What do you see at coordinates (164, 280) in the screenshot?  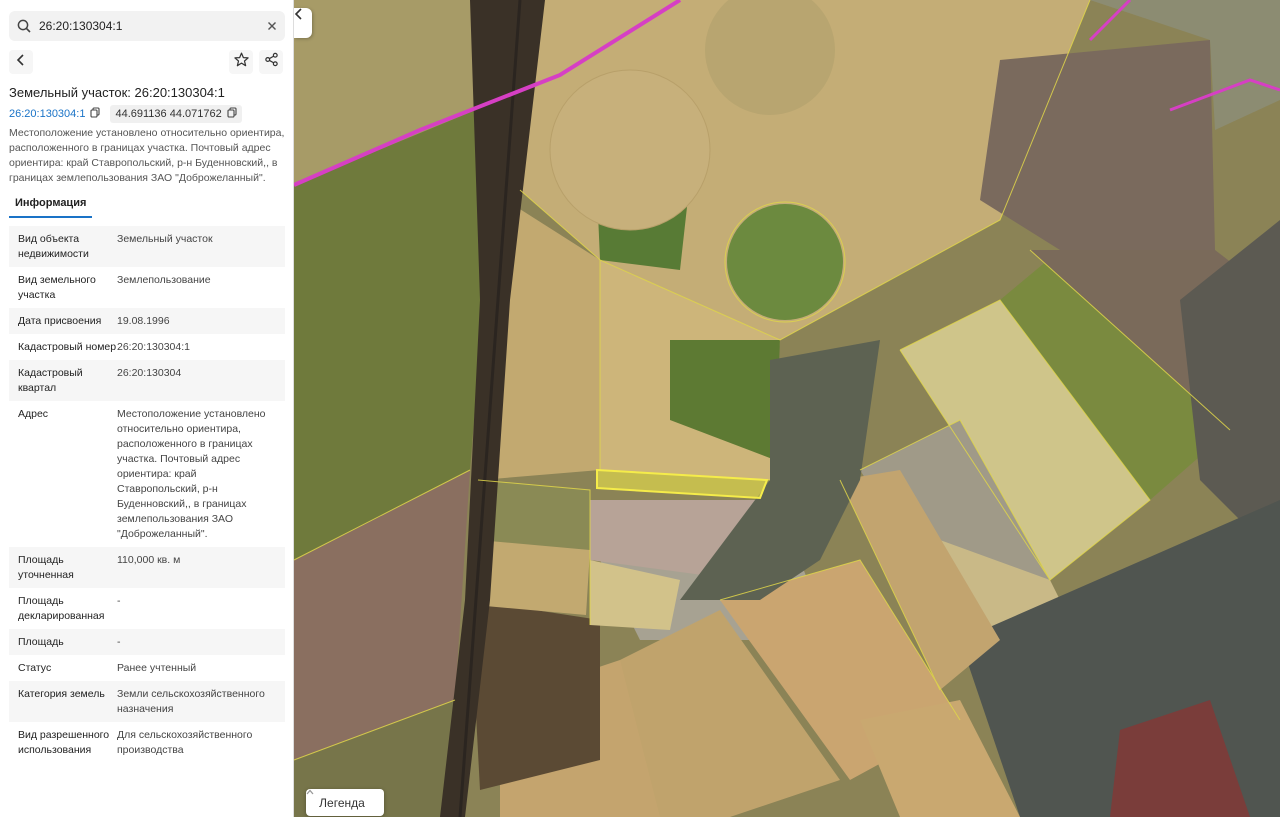 I see `info-value: Землепользование` at bounding box center [164, 280].